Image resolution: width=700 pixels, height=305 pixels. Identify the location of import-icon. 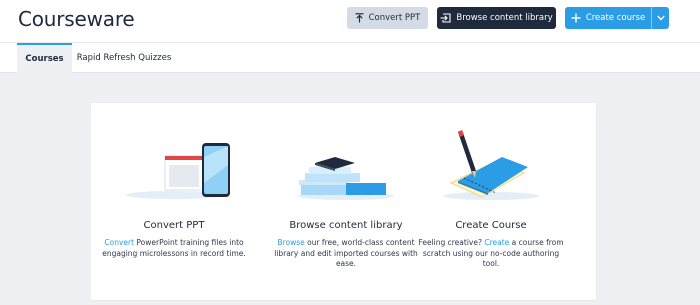
(445, 18).